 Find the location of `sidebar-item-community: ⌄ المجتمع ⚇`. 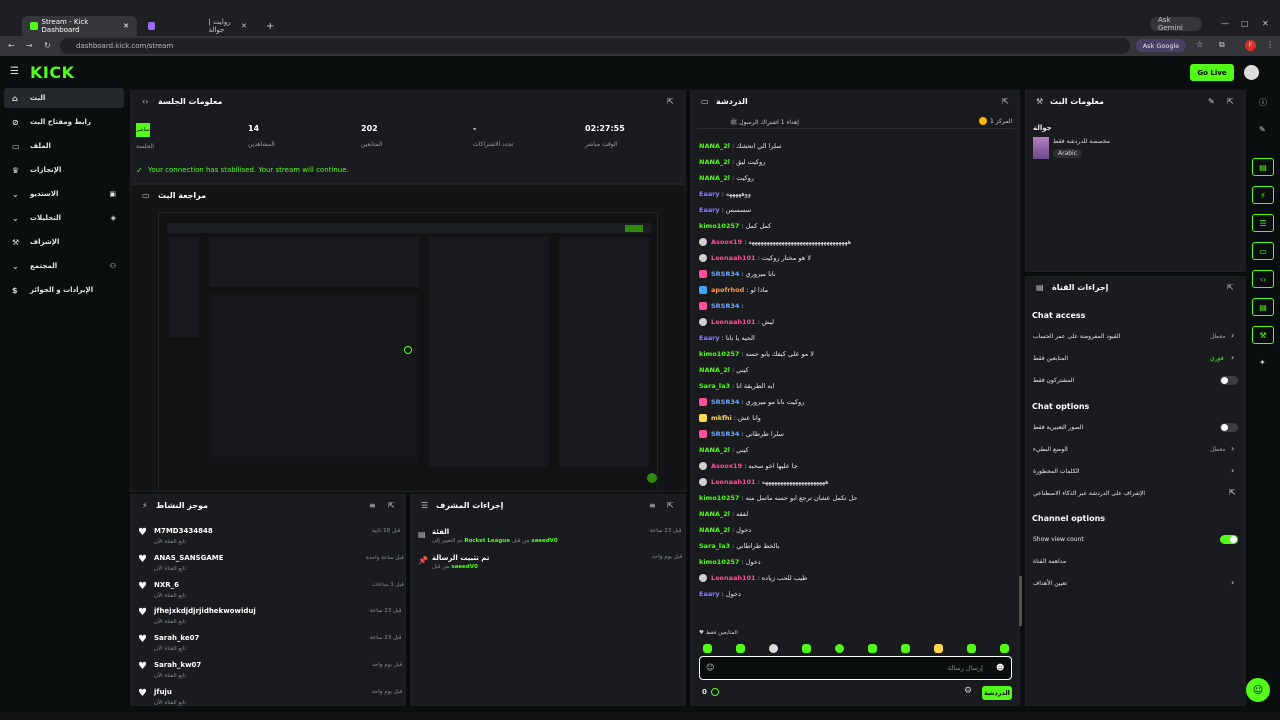

sidebar-item-community: ⌄ المجتمع ⚇ is located at coordinates (64, 266).